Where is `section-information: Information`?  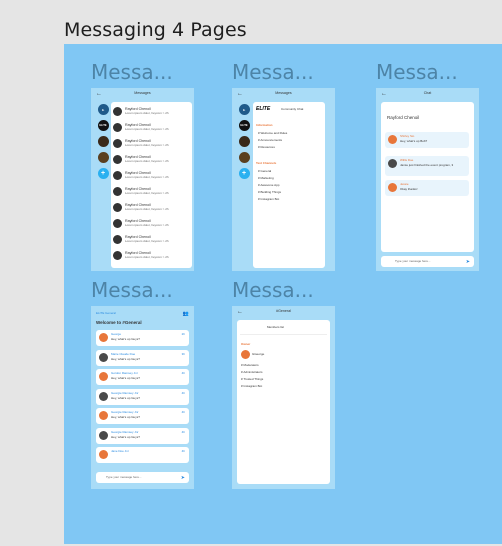
section-information: Information is located at coordinates (264, 125).